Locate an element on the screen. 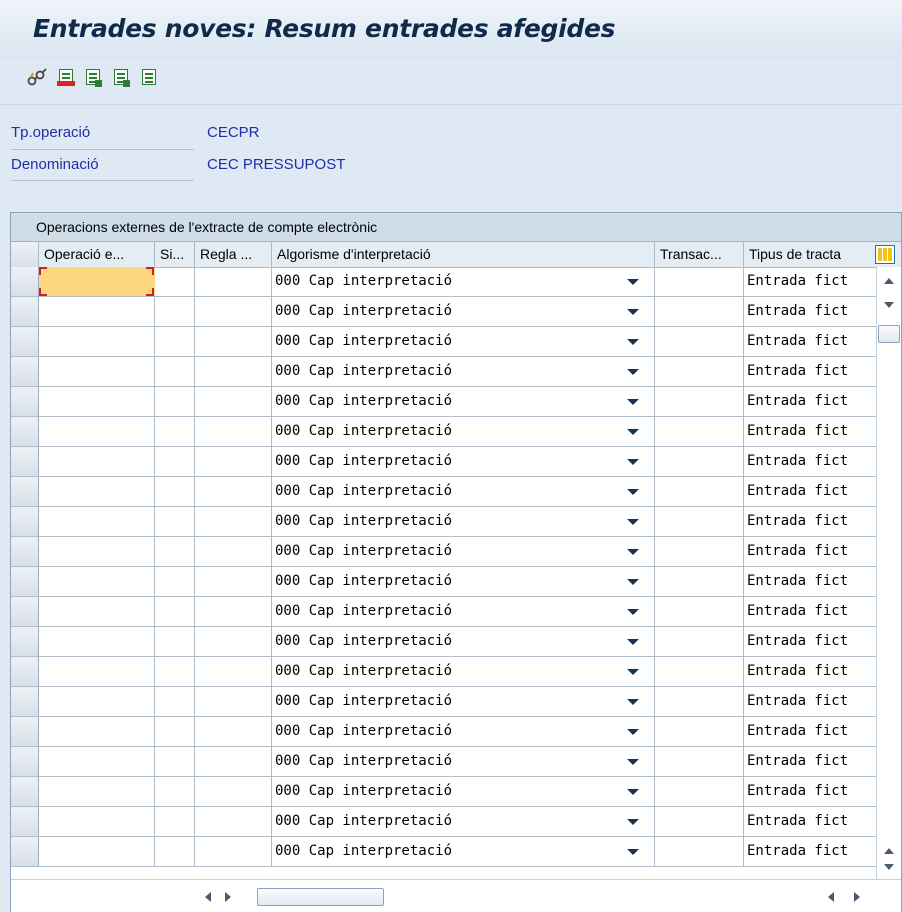 Image resolution: width=902 pixels, height=912 pixels. scroll-right-area-right-icon is located at coordinates (857, 897).